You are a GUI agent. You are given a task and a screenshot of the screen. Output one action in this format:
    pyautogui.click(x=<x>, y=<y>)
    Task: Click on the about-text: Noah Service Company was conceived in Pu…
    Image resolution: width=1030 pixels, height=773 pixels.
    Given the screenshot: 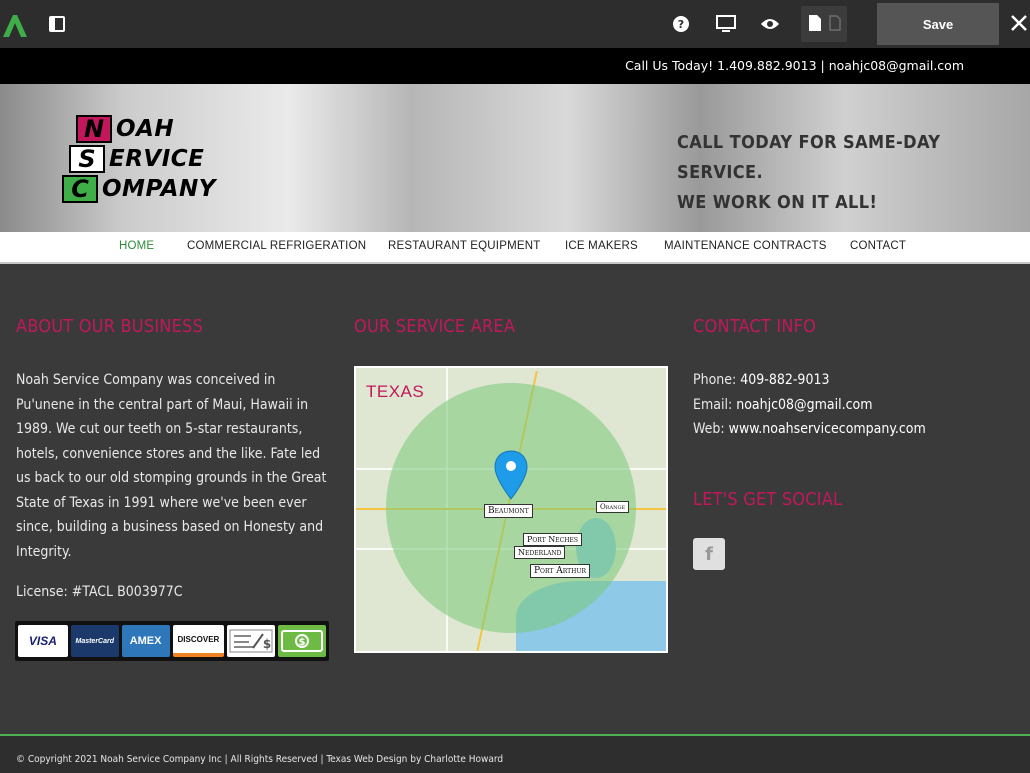 What is the action you would take?
    pyautogui.click(x=171, y=466)
    